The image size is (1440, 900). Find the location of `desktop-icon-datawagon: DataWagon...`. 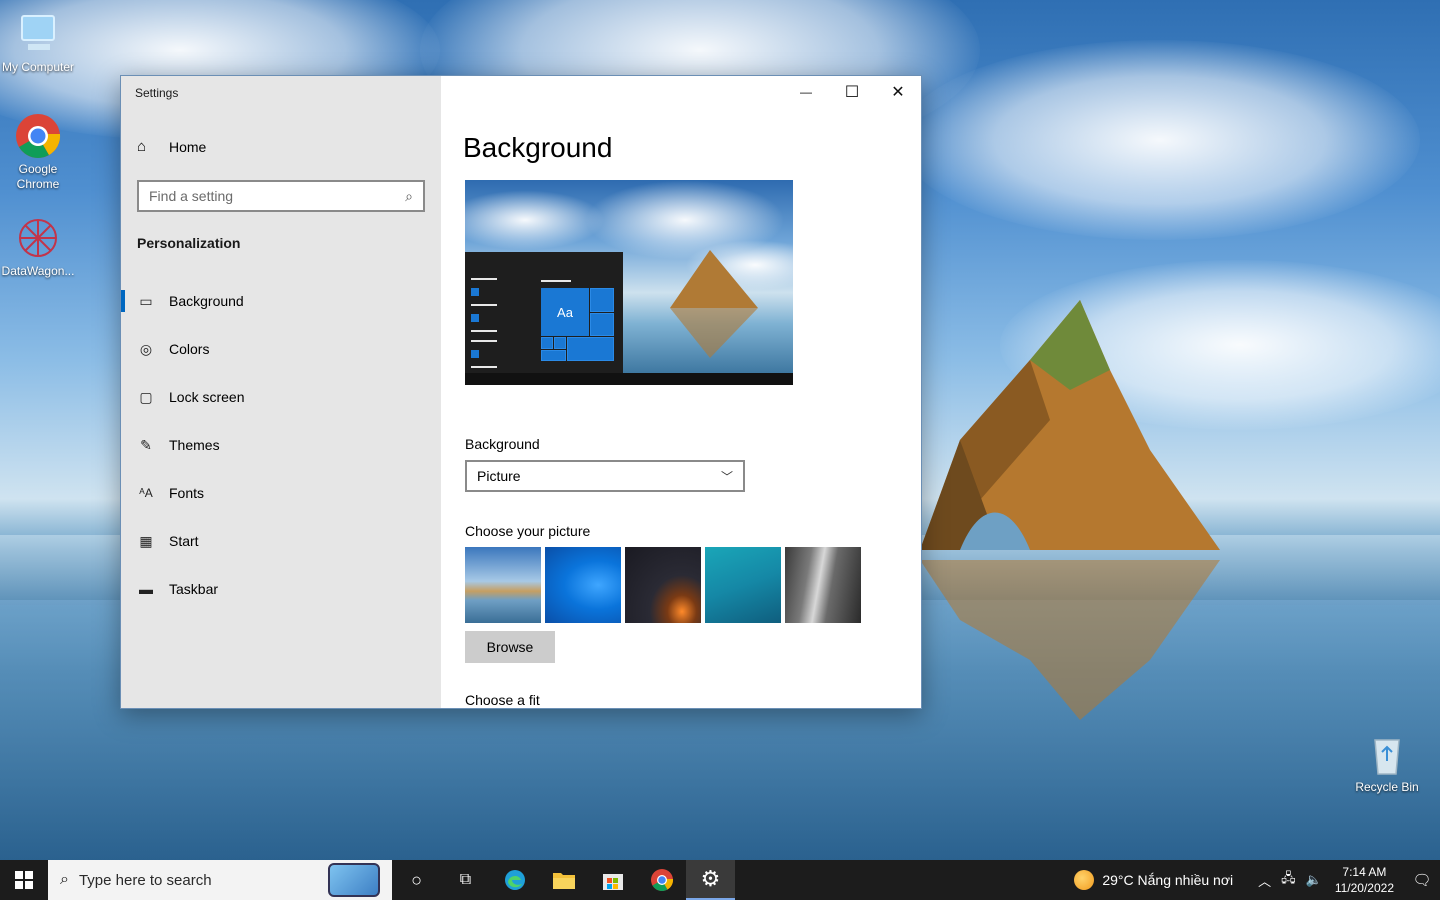

desktop-icon-datawagon: DataWagon... is located at coordinates (38, 246).